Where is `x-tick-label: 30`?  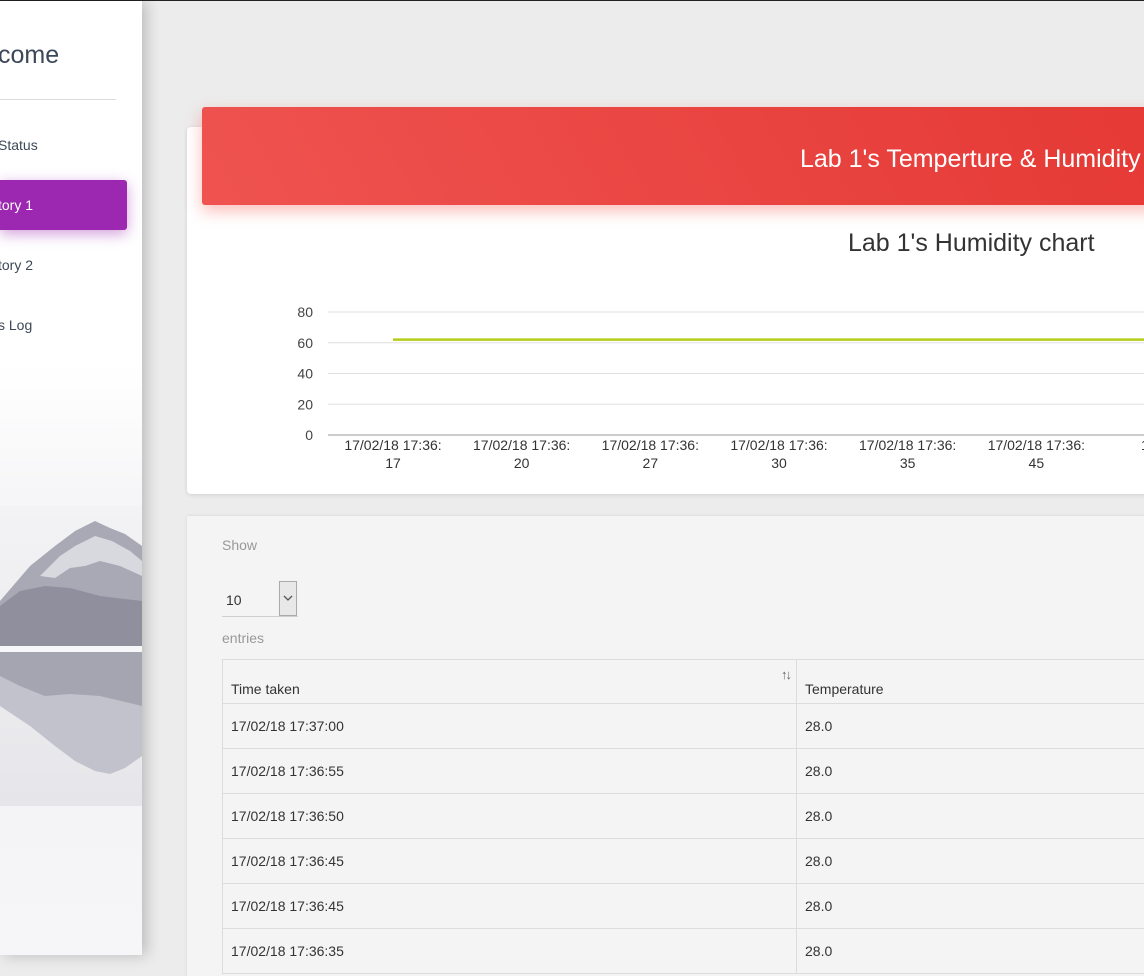
x-tick-label: 30 is located at coordinates (779, 463).